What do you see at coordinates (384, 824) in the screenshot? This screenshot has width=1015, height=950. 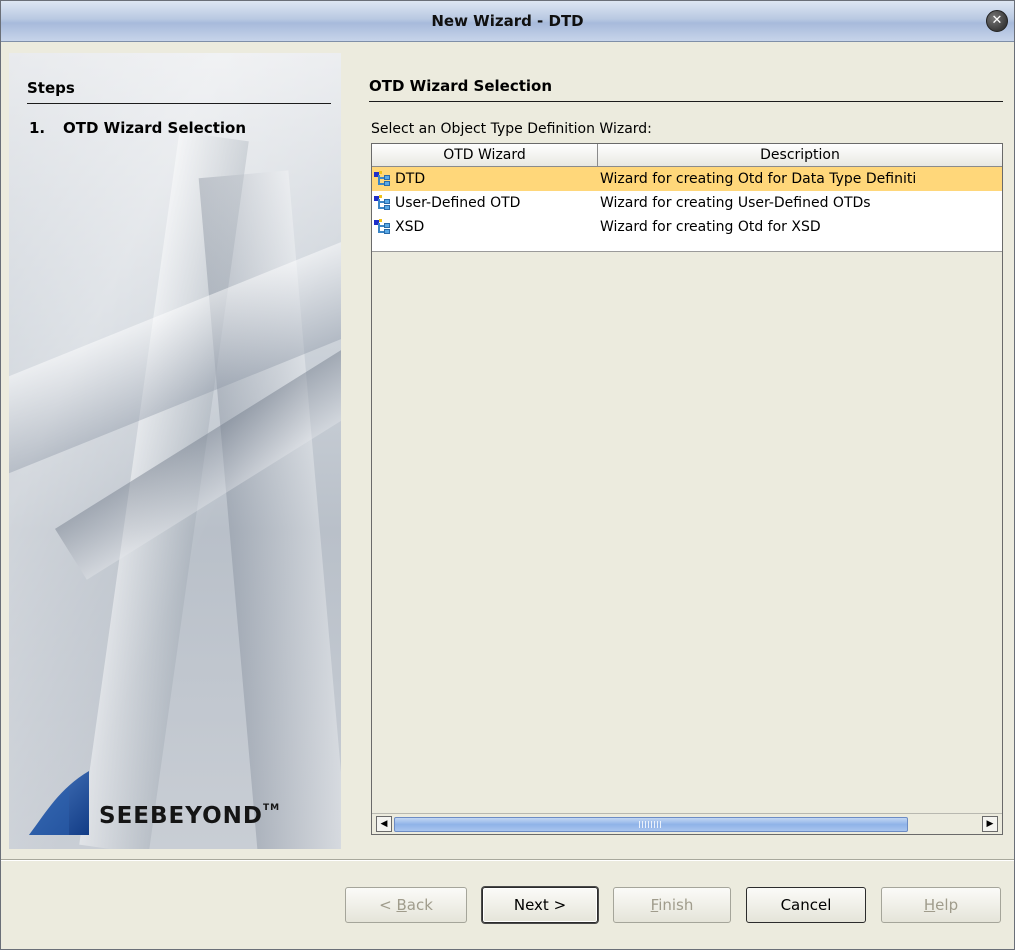 I see `scroll-left-arrow-icon: ◀` at bounding box center [384, 824].